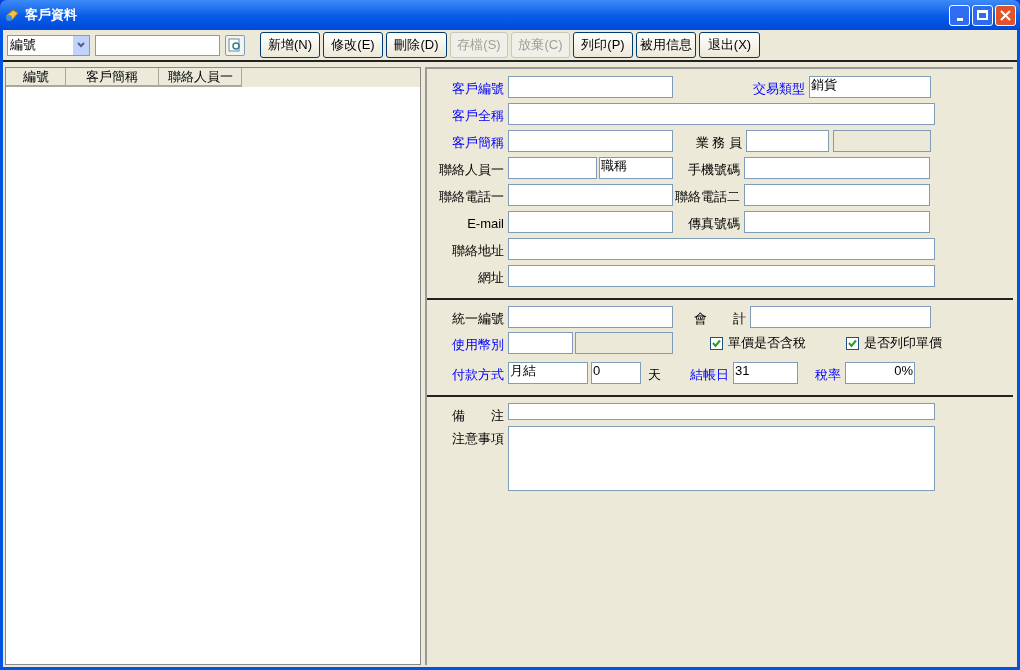 The width and height of the screenshot is (1020, 670). Describe the element at coordinates (478, 116) in the screenshot. I see `field-label: 客戶全稱` at that location.